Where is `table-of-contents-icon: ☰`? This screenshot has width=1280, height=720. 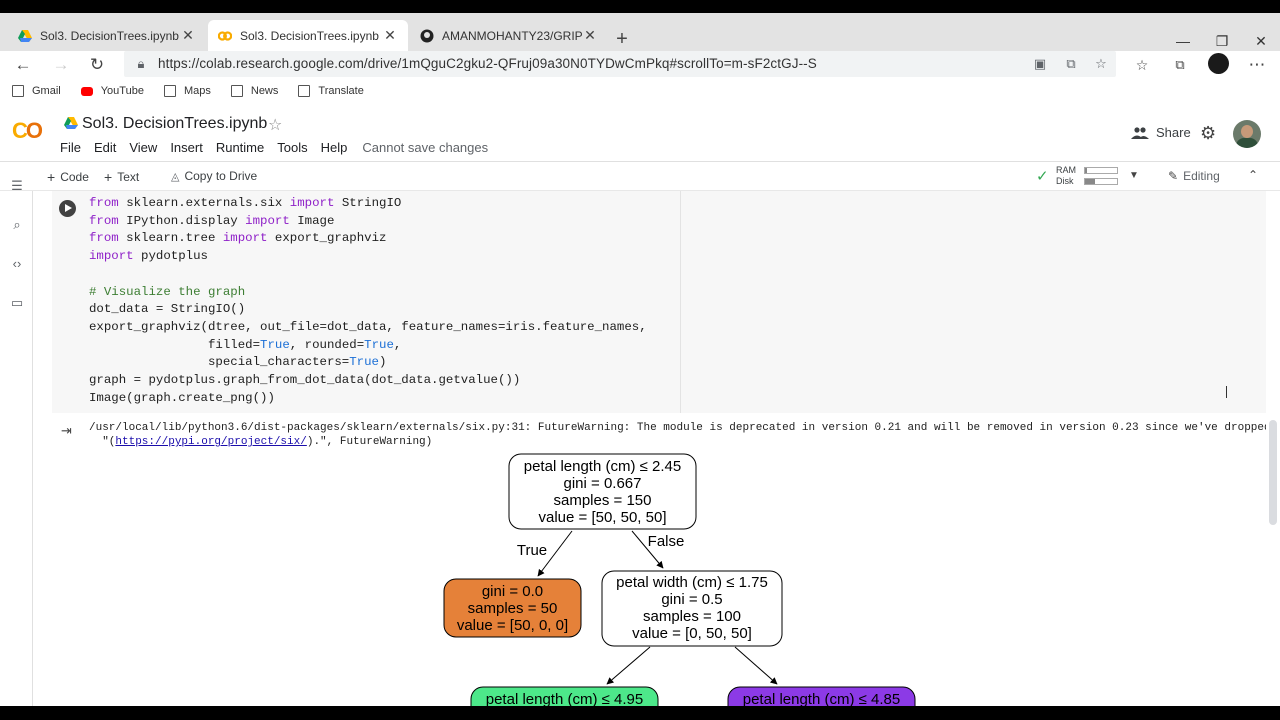 table-of-contents-icon: ☰ is located at coordinates (17, 186).